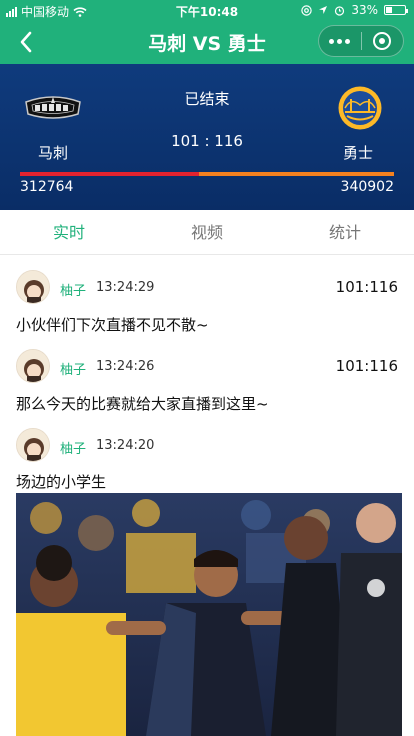  I want to click on tab-live: 实时, so click(69, 232).